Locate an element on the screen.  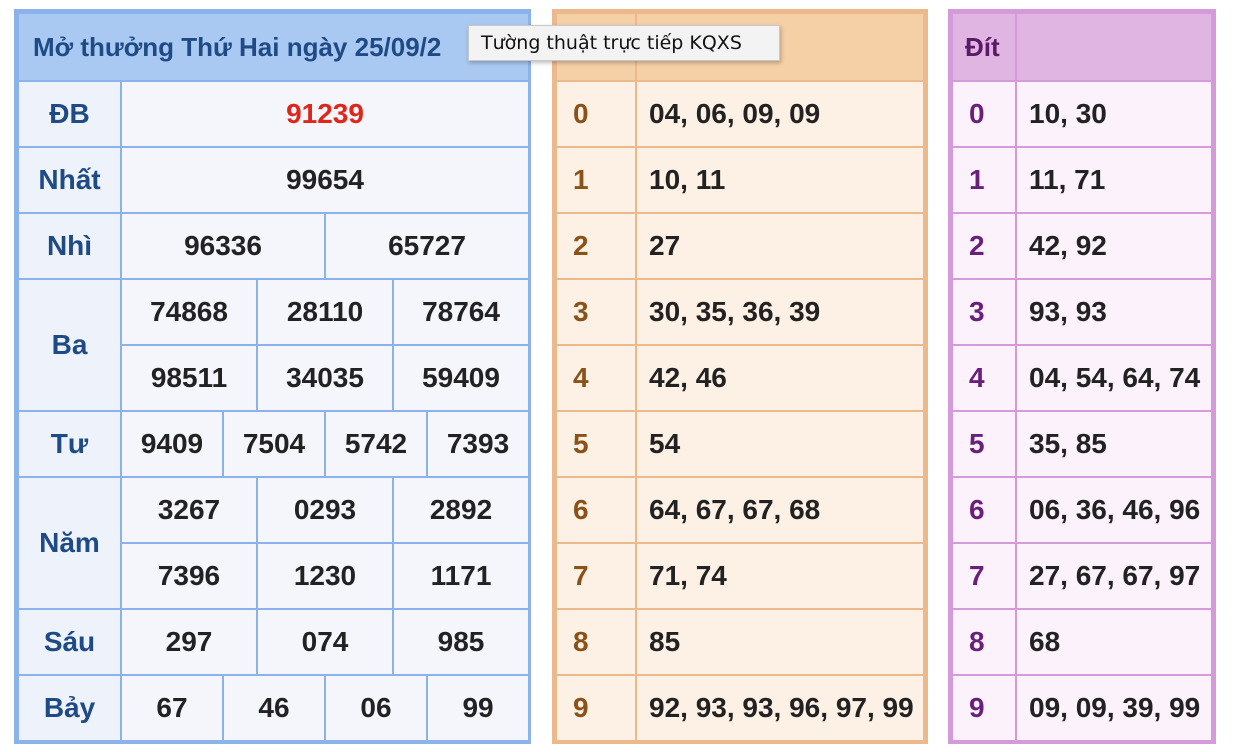
heads-row: 3 30, 35, 36, 39 is located at coordinates (740, 312).